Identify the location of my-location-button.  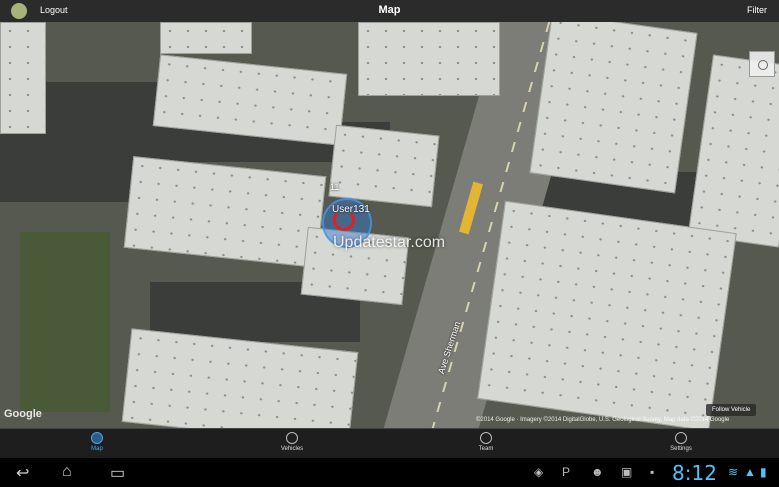
(762, 64).